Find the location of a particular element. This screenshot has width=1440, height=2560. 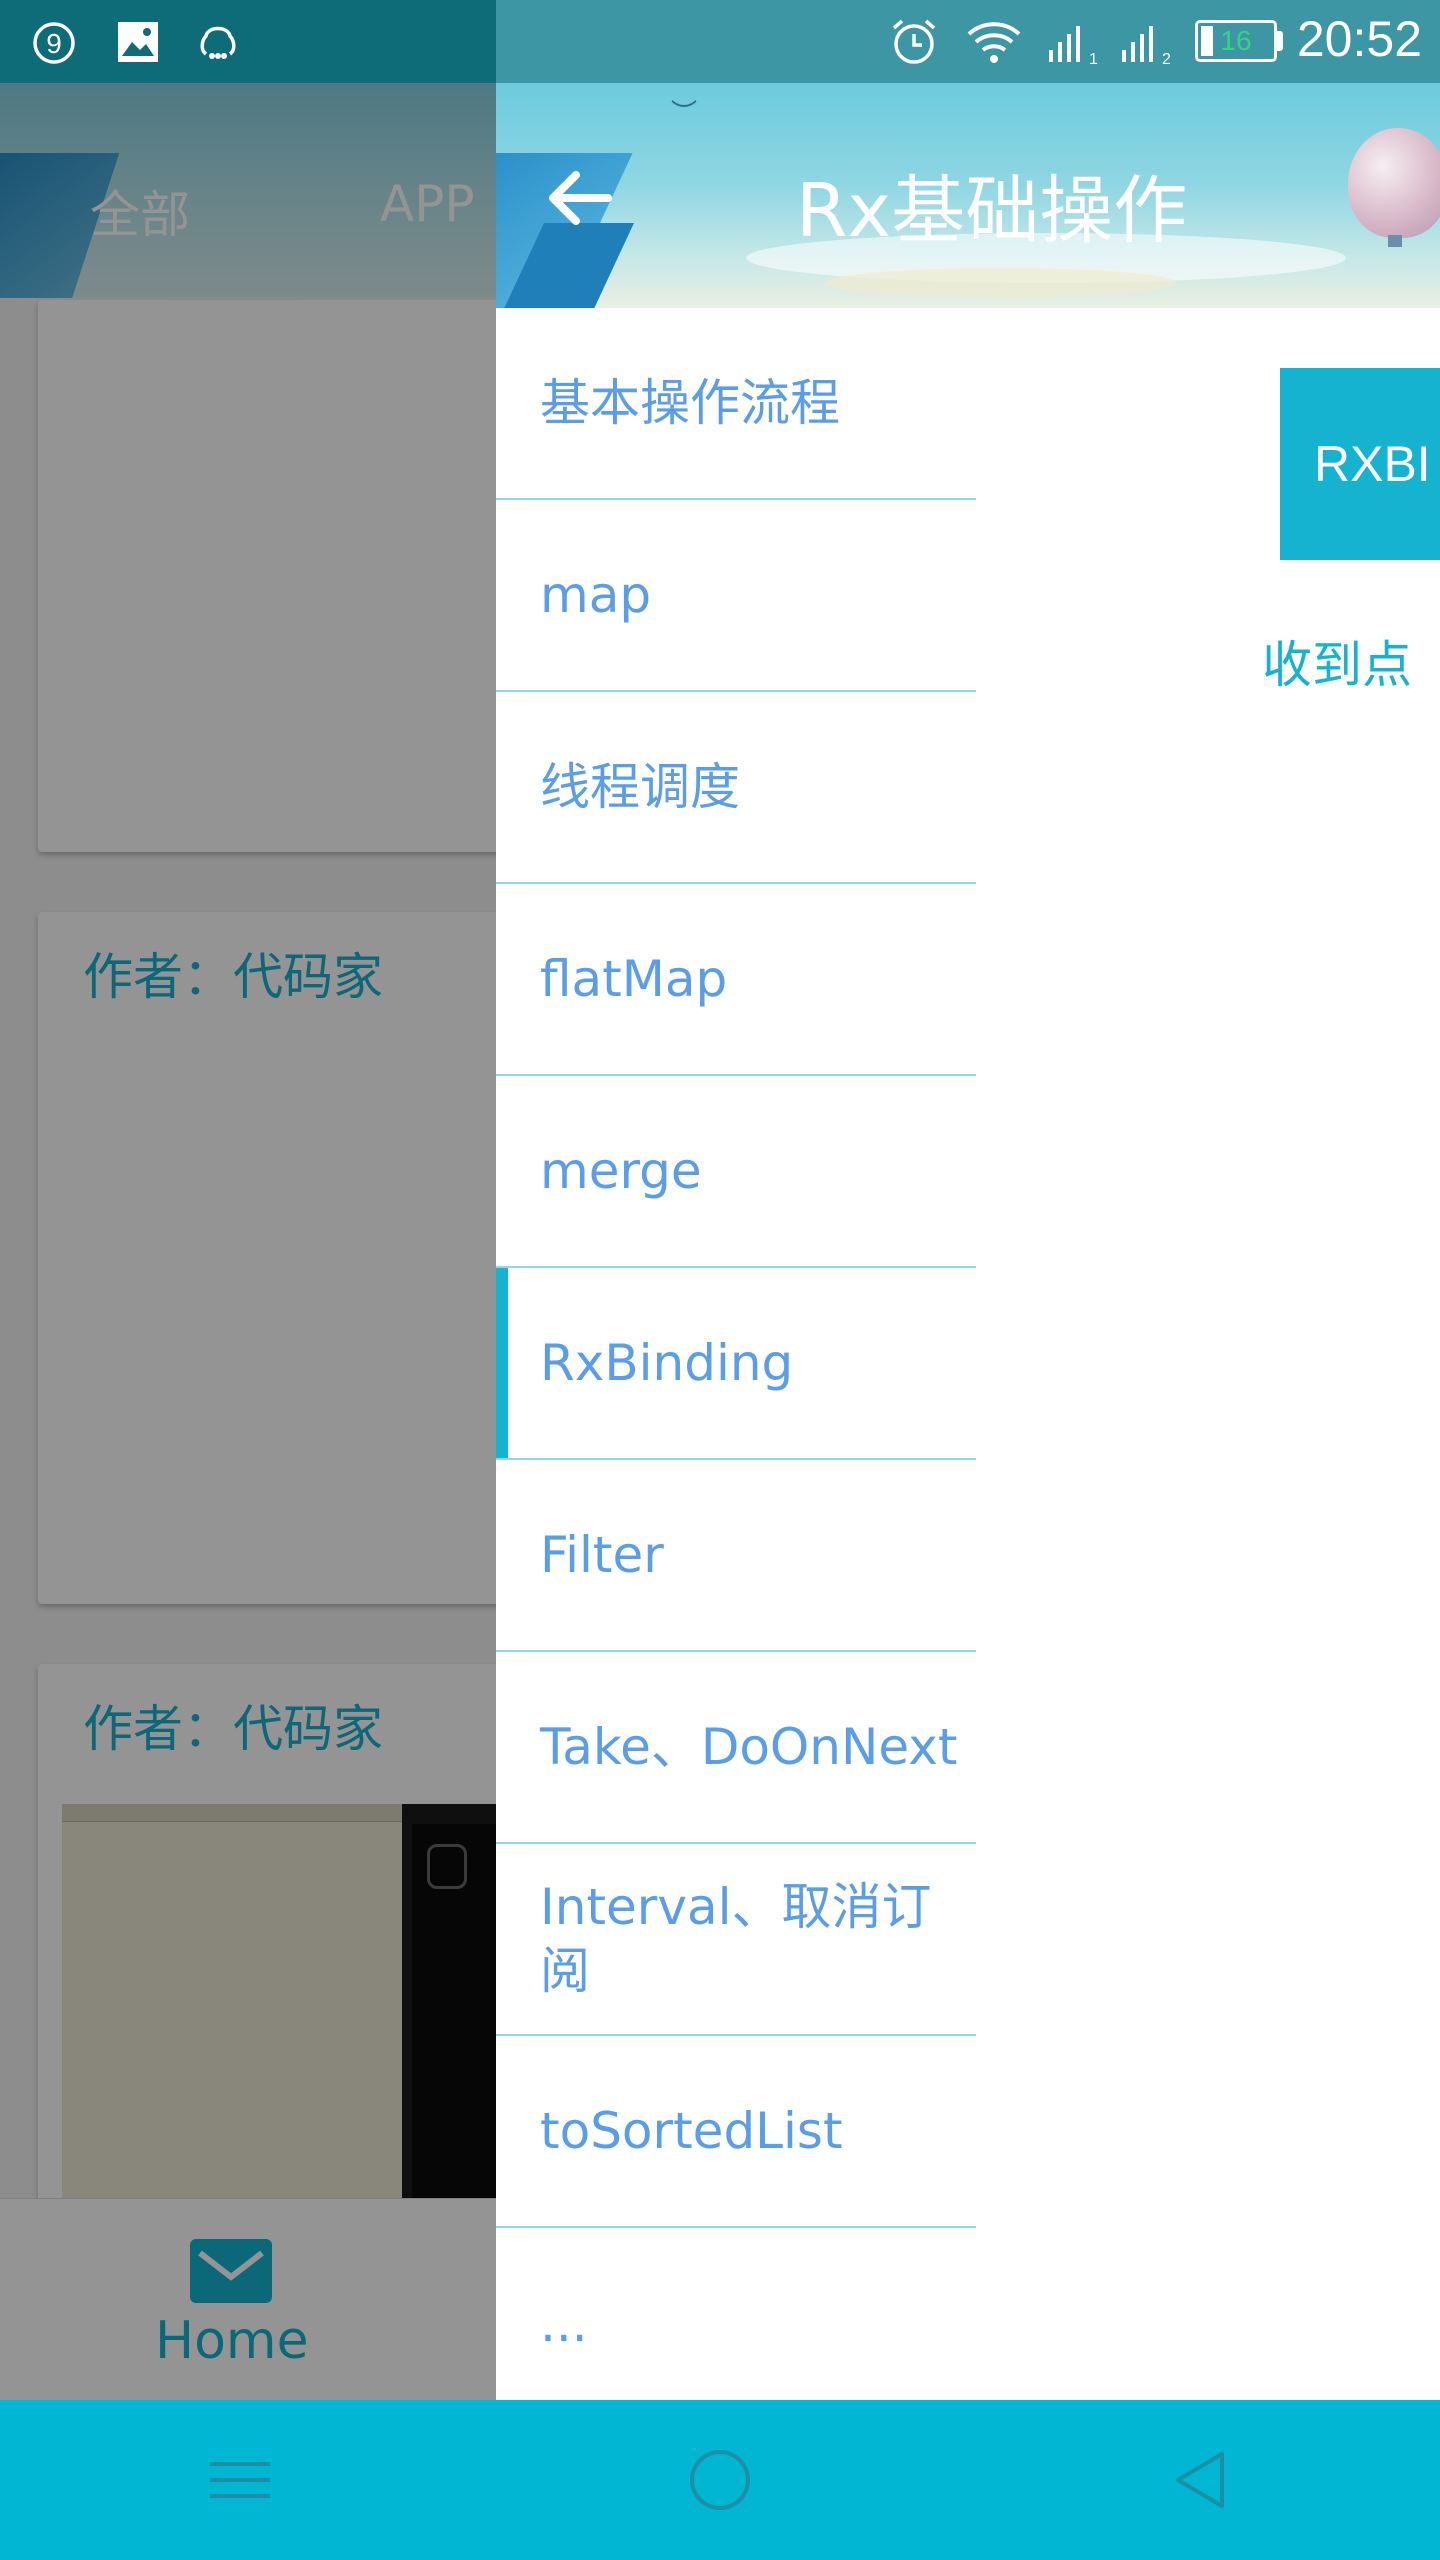

qq-icon is located at coordinates (218, 42).